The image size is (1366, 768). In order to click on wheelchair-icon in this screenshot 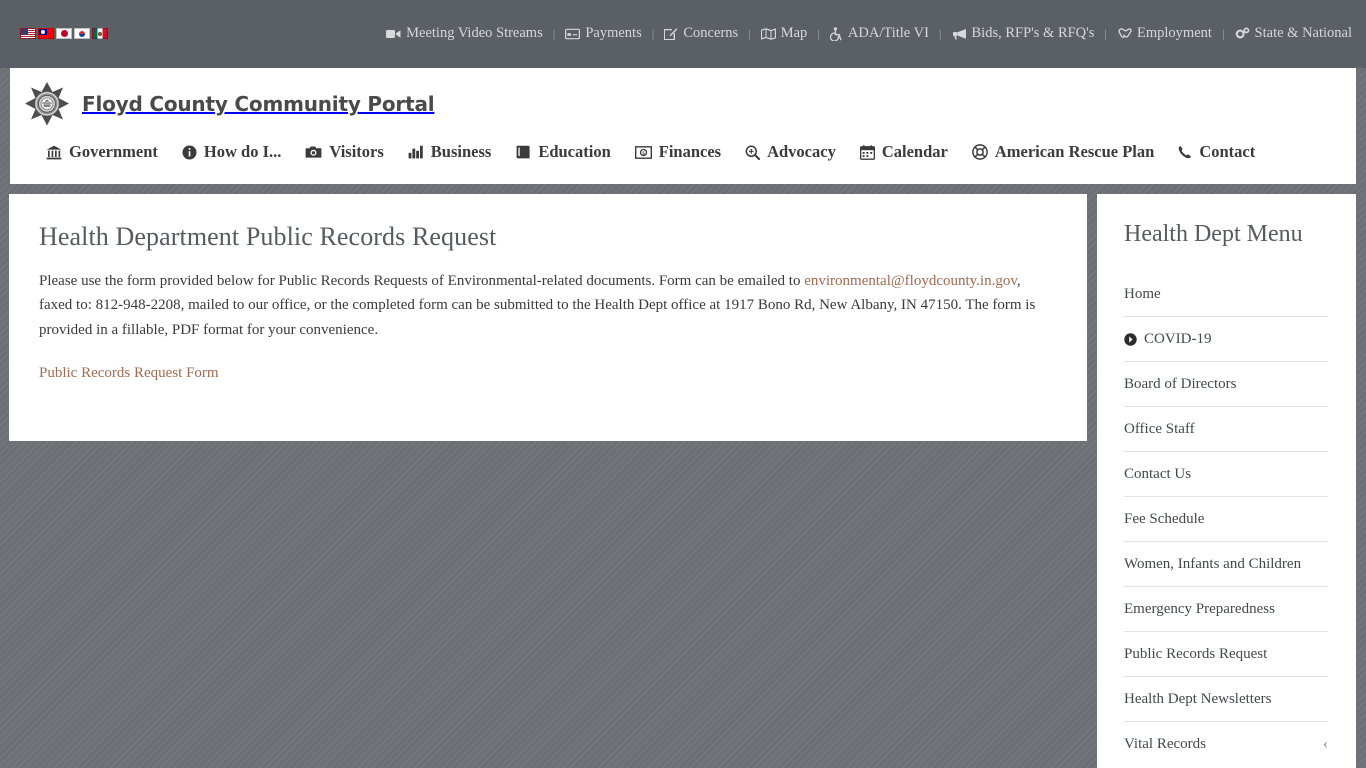, I will do `click(836, 33)`.